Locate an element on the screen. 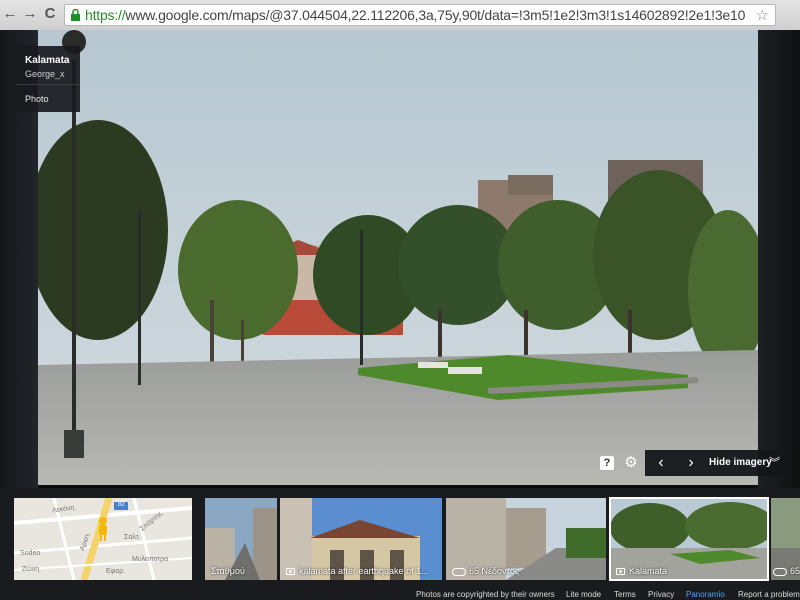 Image resolution: width=800 pixels, height=600 pixels. right-bezel is located at coordinates (779, 260).